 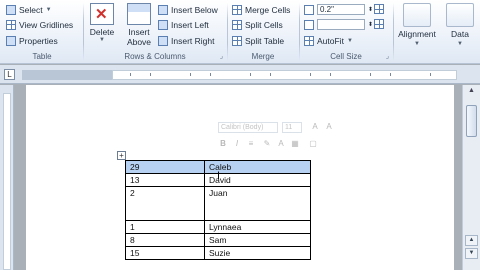 What do you see at coordinates (292, 127) in the screenshot?
I see `font-size-box: 11` at bounding box center [292, 127].